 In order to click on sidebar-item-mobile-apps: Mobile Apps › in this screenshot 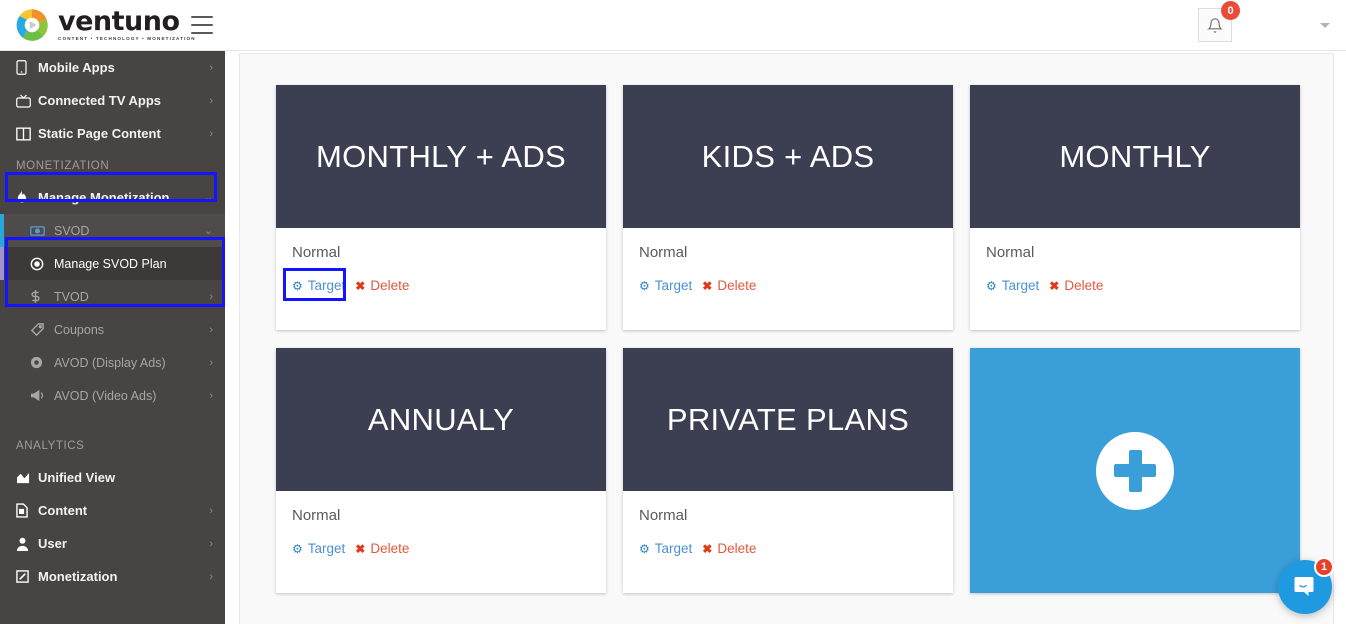, I will do `click(112, 67)`.